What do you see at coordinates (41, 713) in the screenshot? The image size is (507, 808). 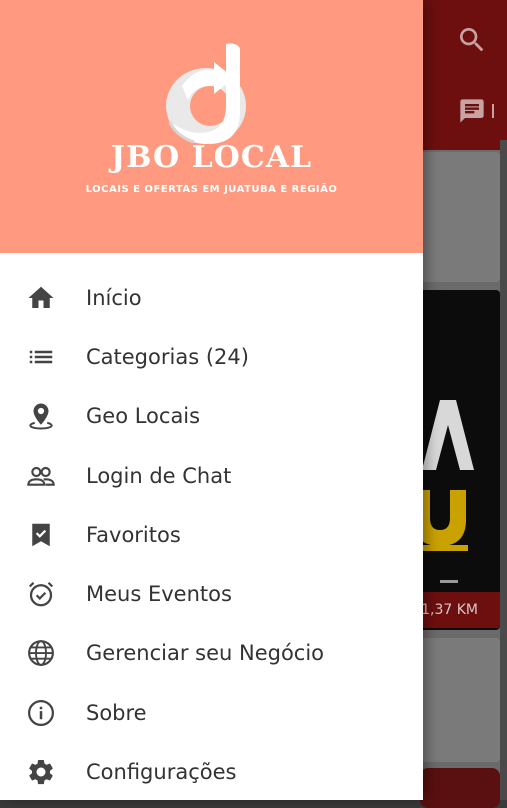 I see `info-icon` at bounding box center [41, 713].